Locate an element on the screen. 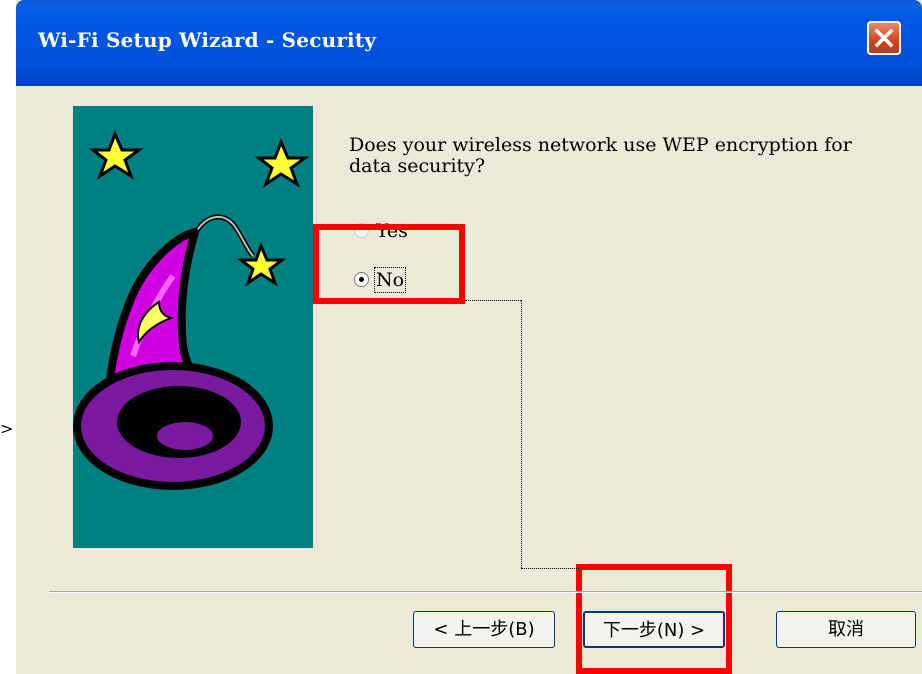 This screenshot has height=674, width=922. close-icon is located at coordinates (884, 38).